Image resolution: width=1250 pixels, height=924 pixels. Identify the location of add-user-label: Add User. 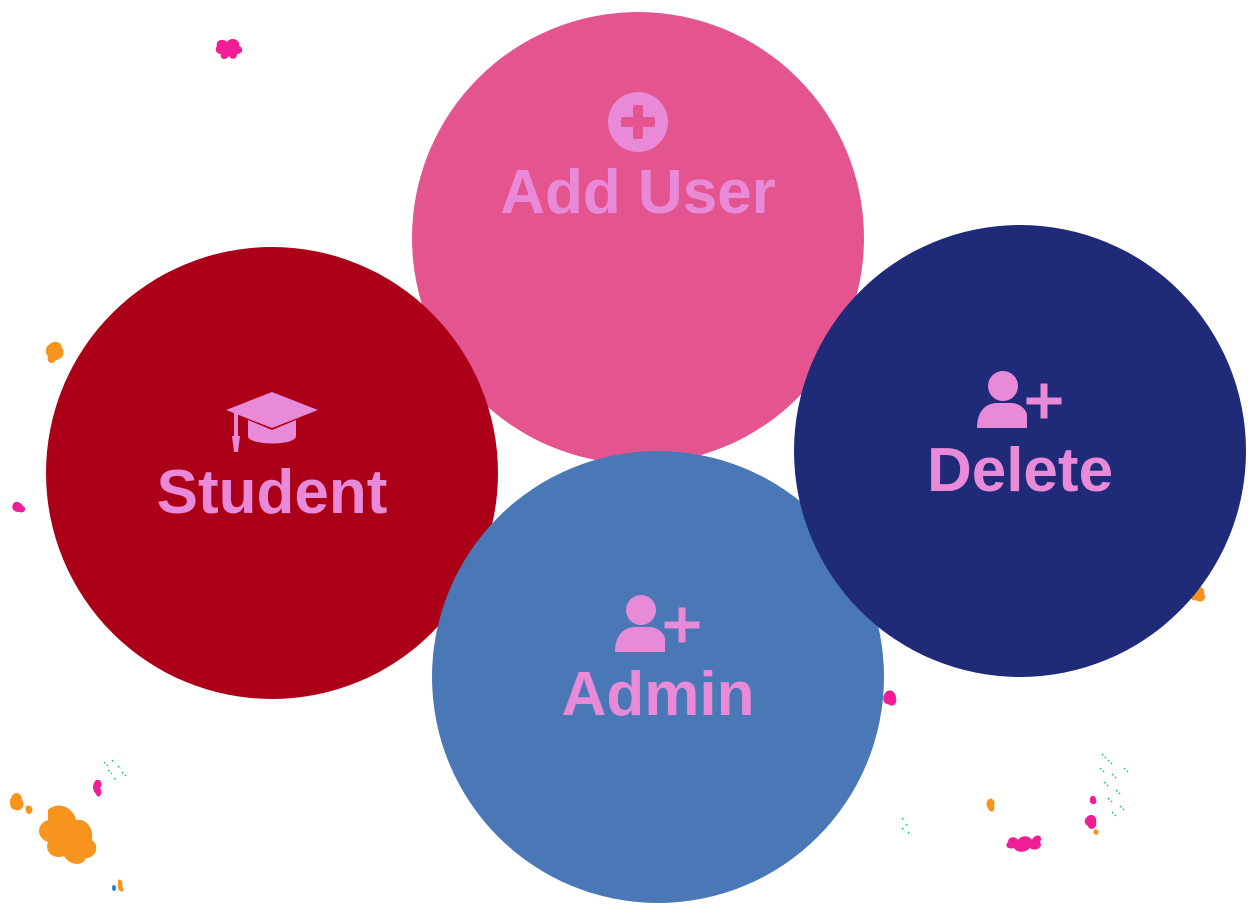
(638, 192).